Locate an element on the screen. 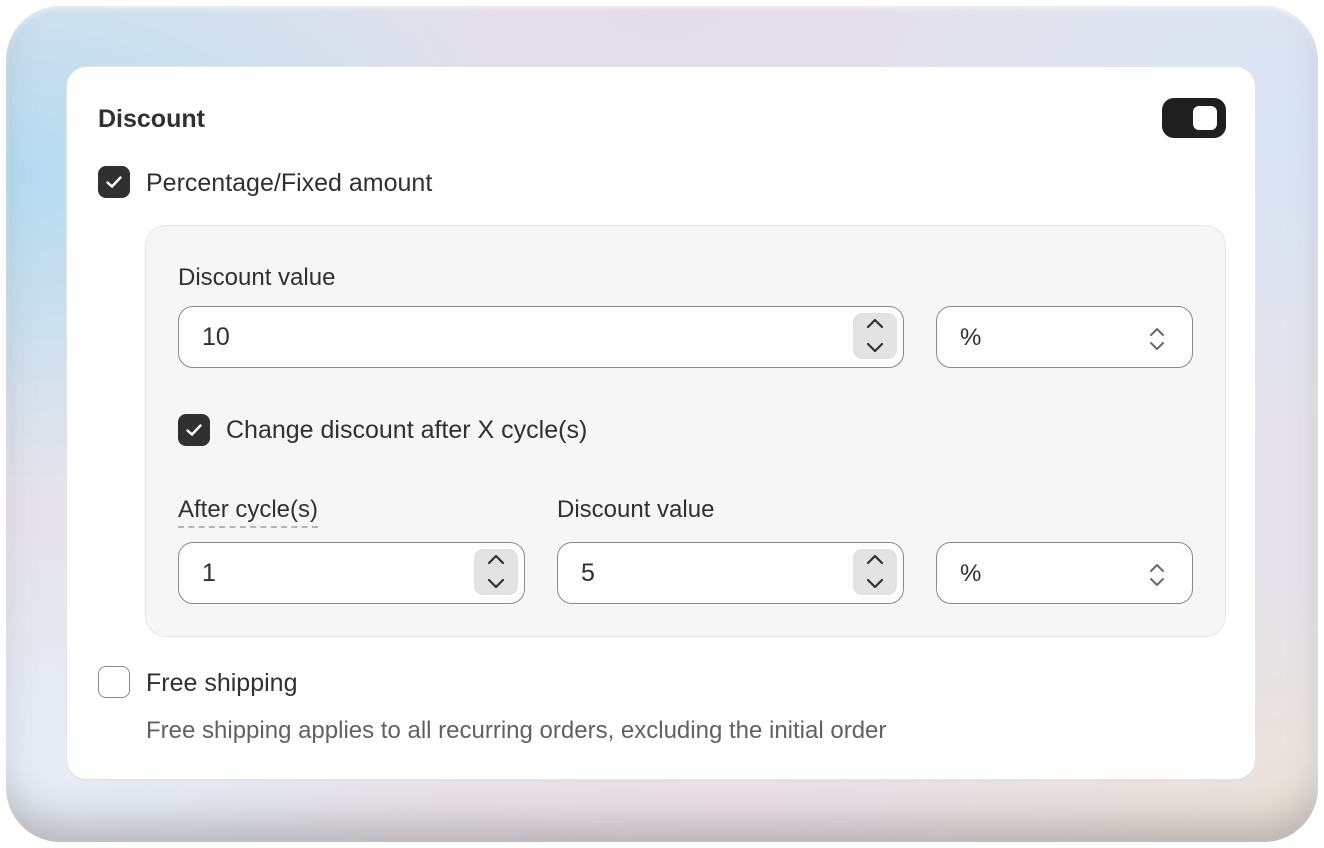 Image resolution: width=1324 pixels, height=848 pixels. discount-value-label: Discount value is located at coordinates (257, 277).